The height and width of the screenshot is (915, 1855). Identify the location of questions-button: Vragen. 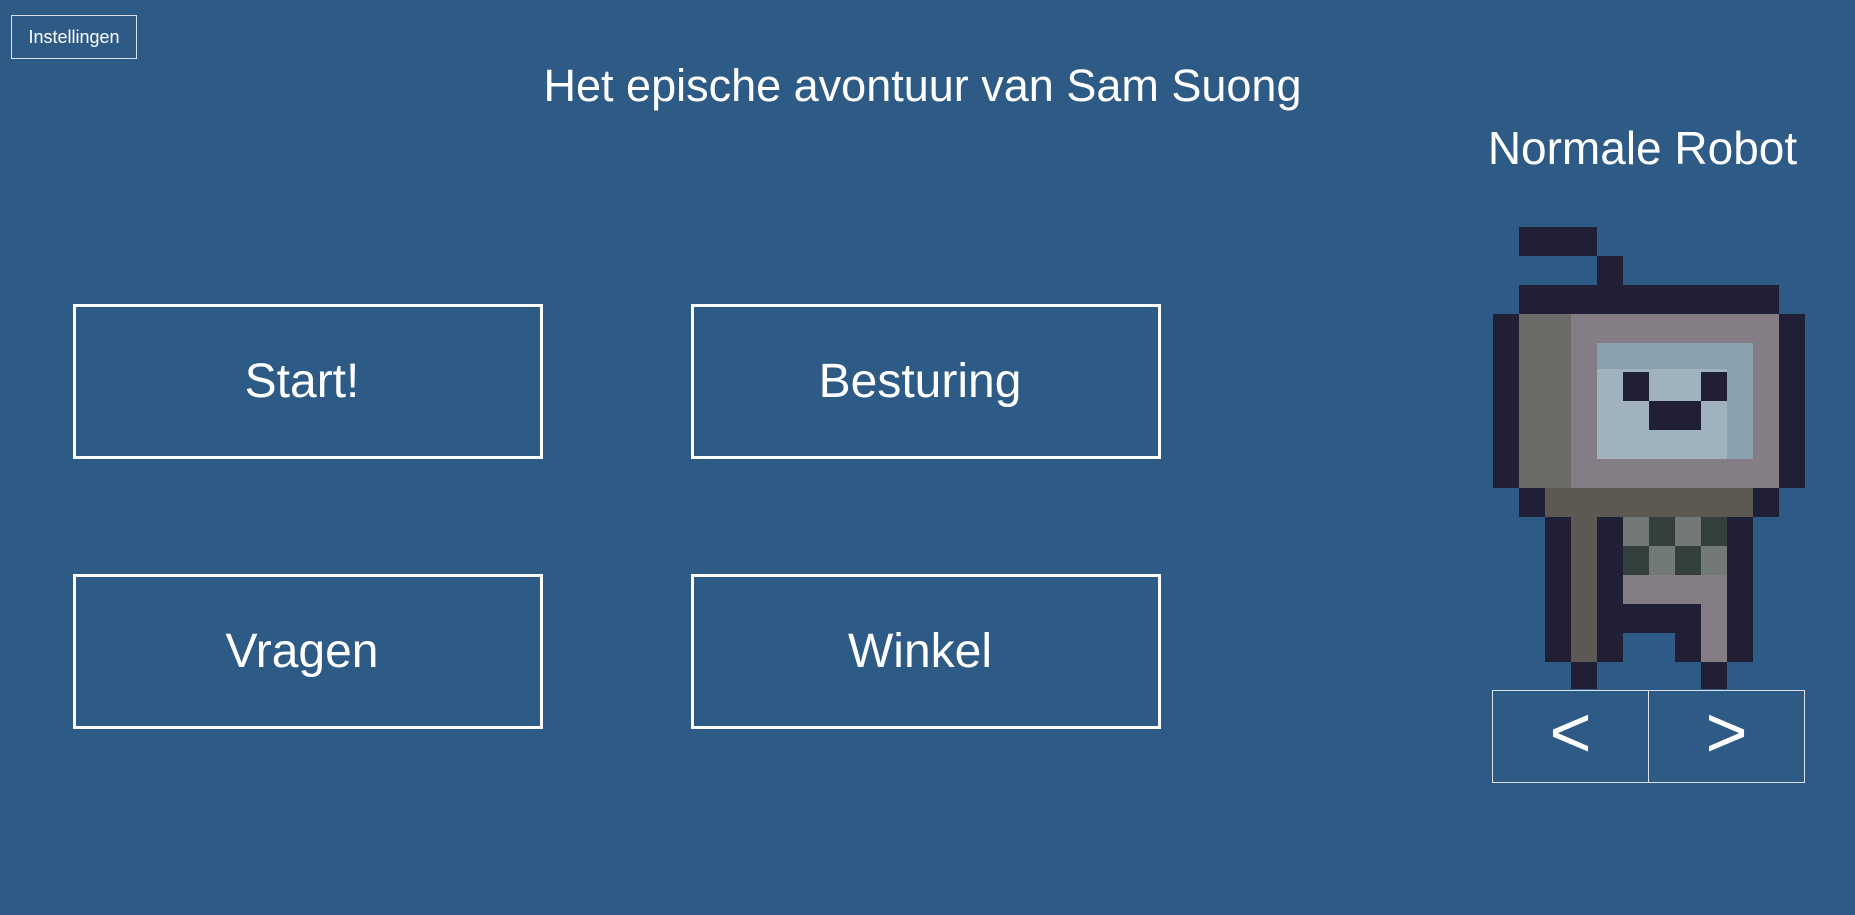
(308, 651).